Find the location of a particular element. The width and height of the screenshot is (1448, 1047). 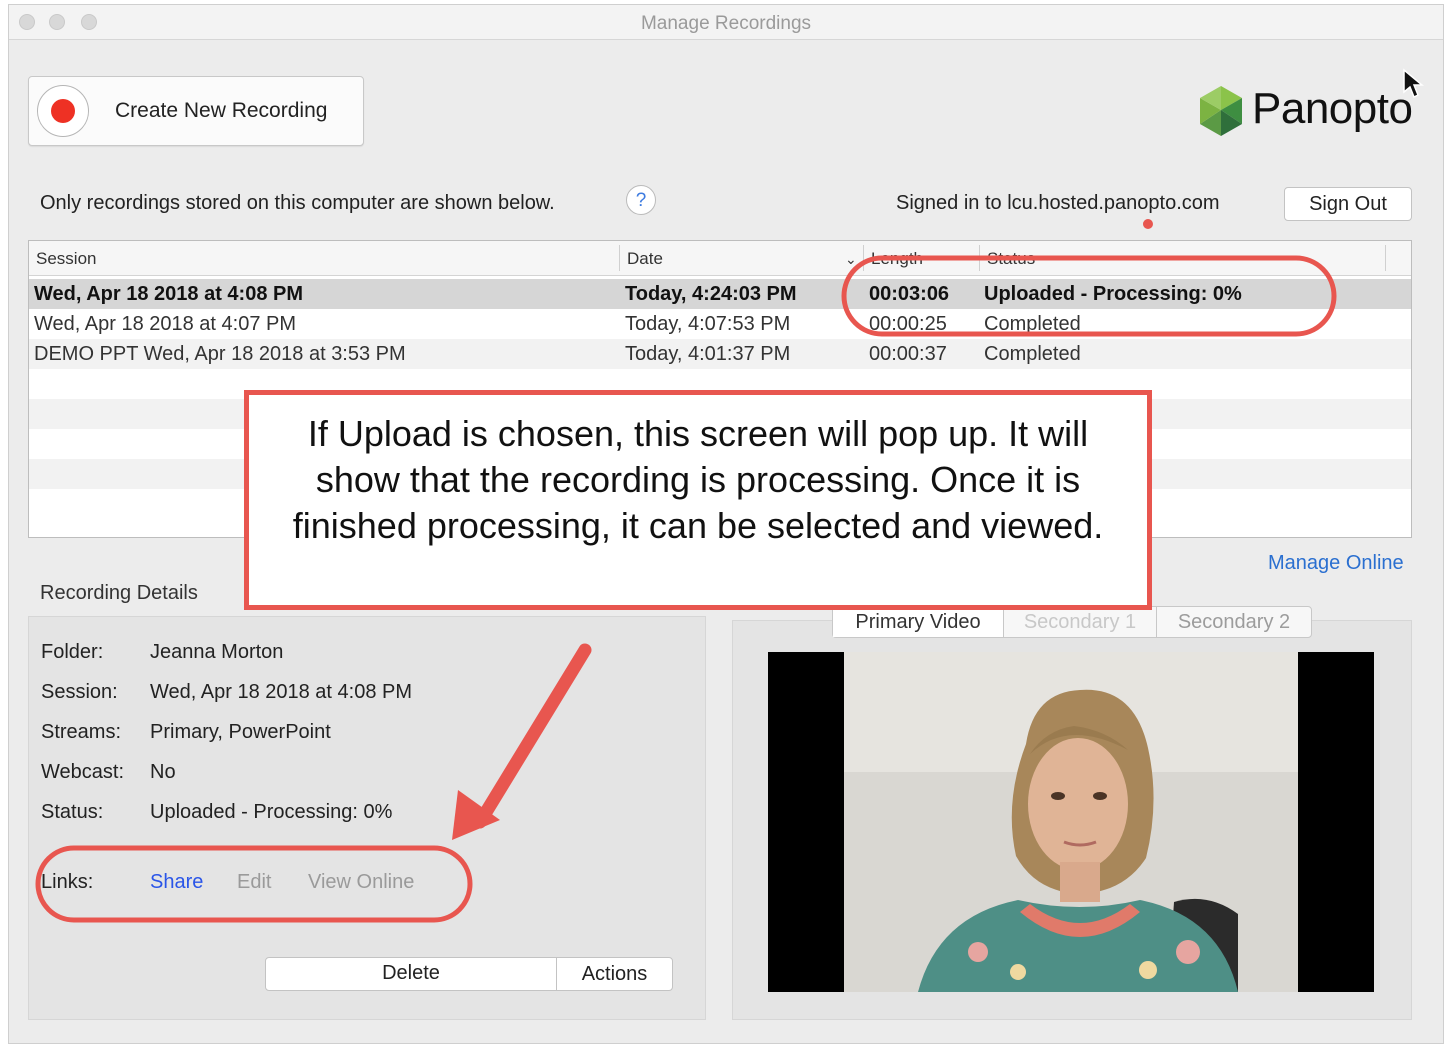

tab-primary-video: Primary Video is located at coordinates (918, 622).